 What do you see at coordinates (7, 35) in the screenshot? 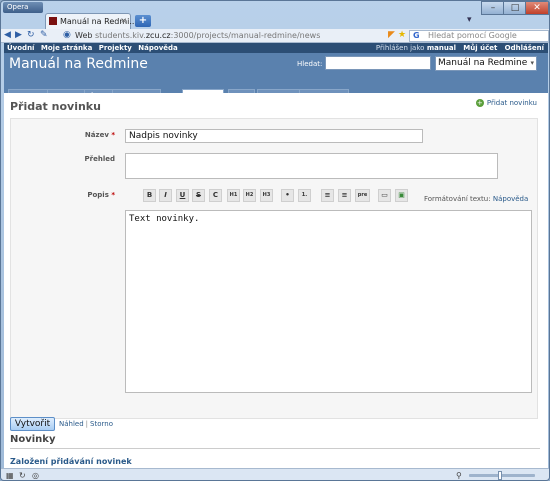
I see `back-icon: ◀` at bounding box center [7, 35].